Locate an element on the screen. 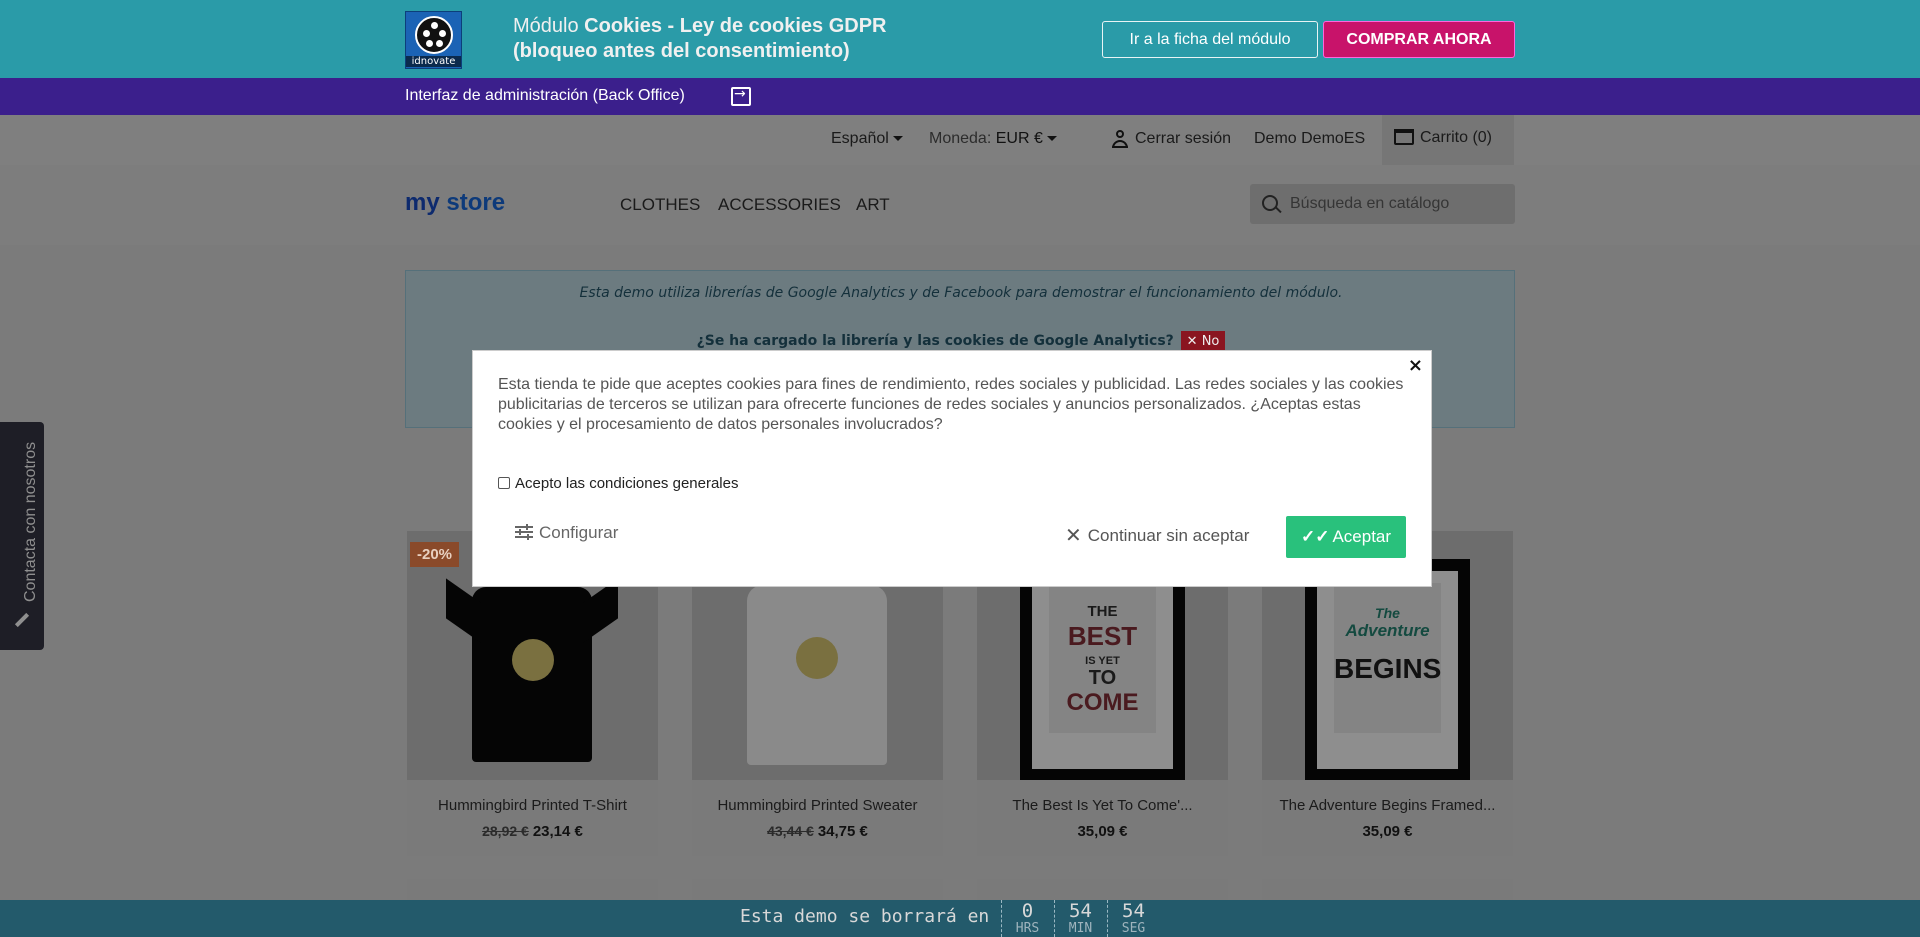 This screenshot has width=1920, height=937. sign-in-icon is located at coordinates (741, 96).